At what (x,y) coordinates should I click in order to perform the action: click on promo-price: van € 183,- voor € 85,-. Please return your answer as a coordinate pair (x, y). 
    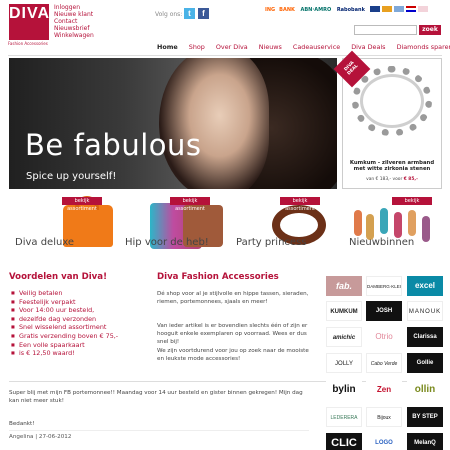
    Looking at the image, I should click on (392, 179).